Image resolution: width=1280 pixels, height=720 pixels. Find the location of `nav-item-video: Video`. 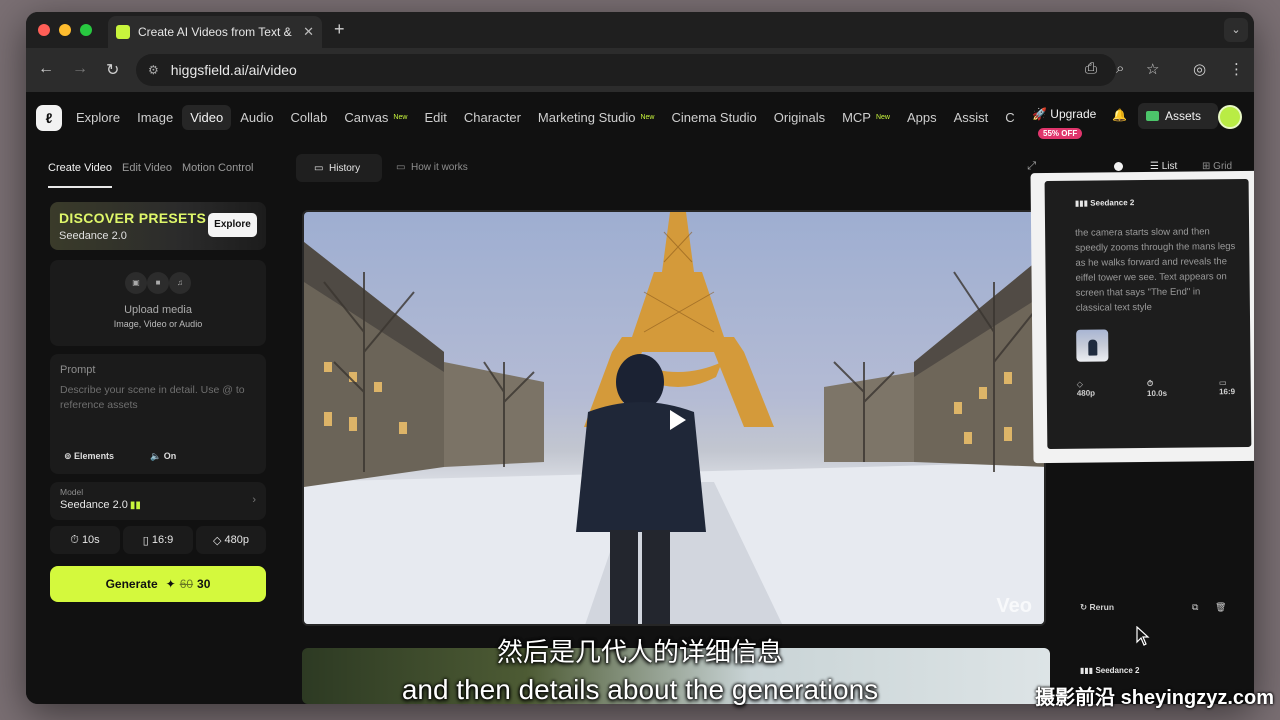

nav-item-video: Video is located at coordinates (207, 117).